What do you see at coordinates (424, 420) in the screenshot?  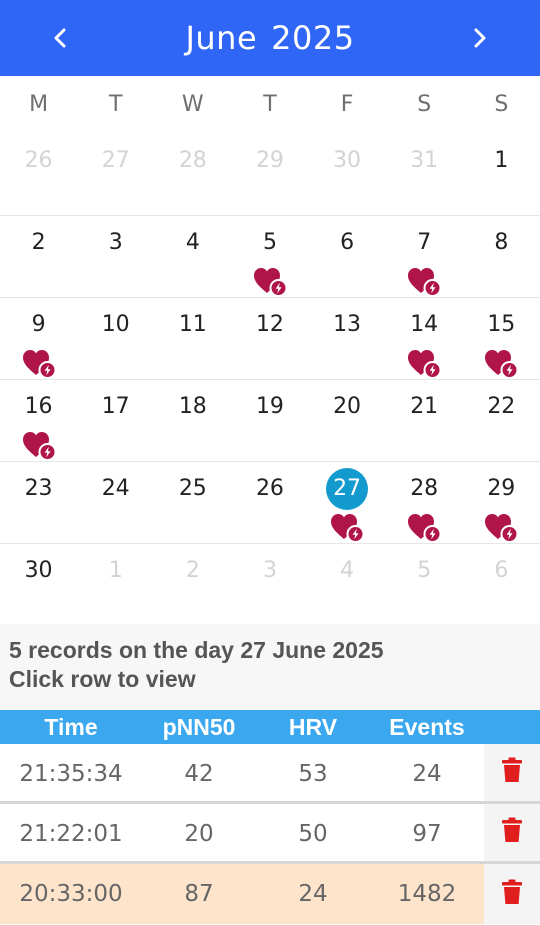 I see `calendar-day: 21` at bounding box center [424, 420].